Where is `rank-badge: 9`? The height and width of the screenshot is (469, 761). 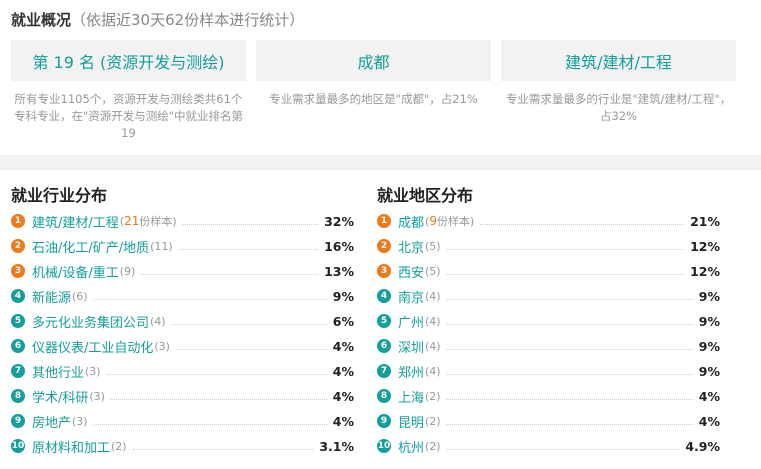
rank-badge: 9 is located at coordinates (18, 421).